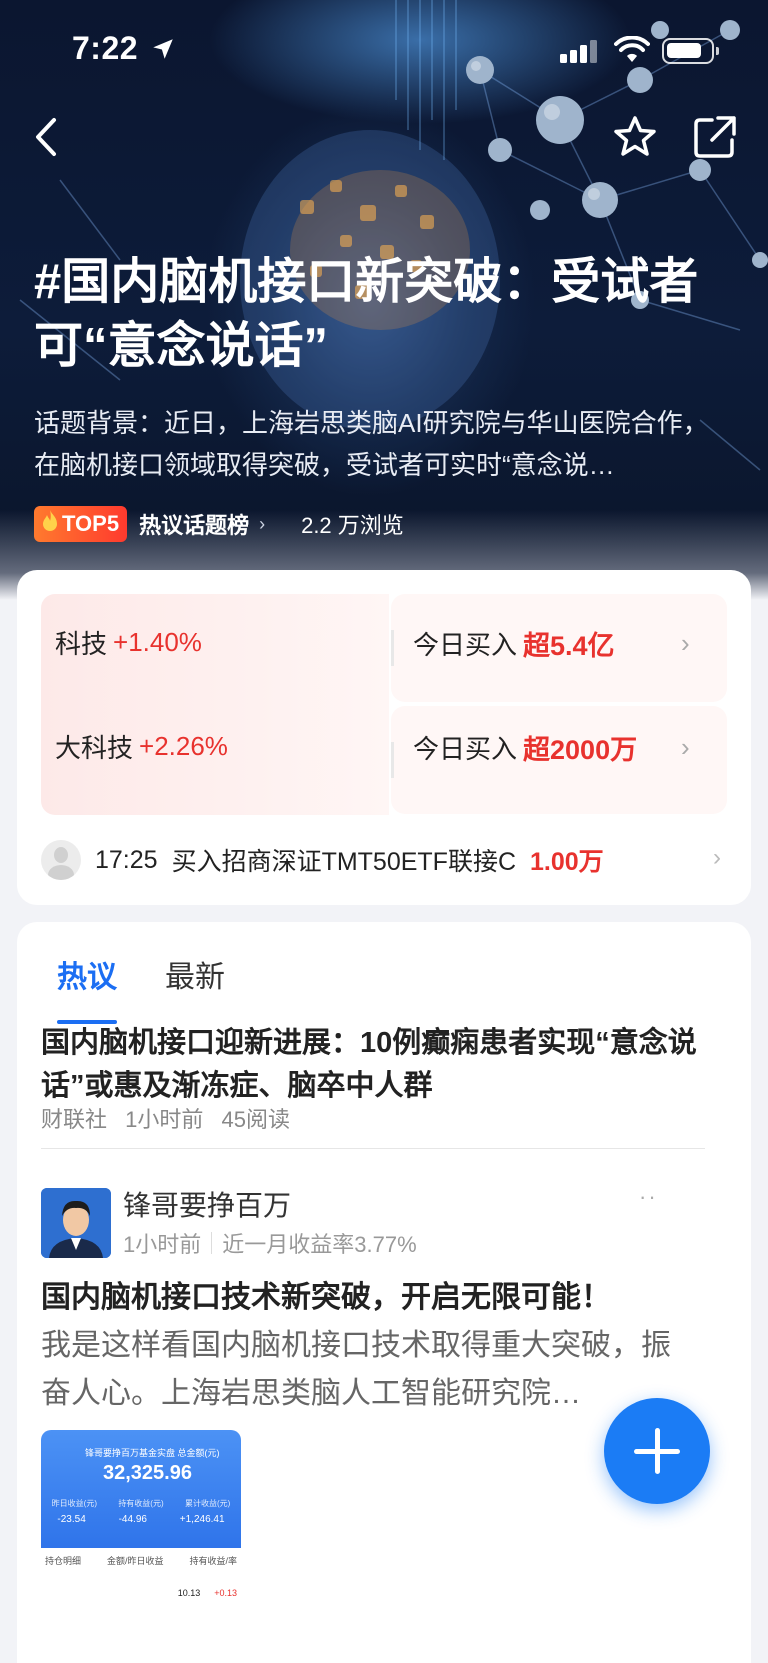 The image size is (768, 1663). I want to click on thumbnail-table-header: 持仓明细 金额/昨日收益 持有收益/率, so click(141, 1560).